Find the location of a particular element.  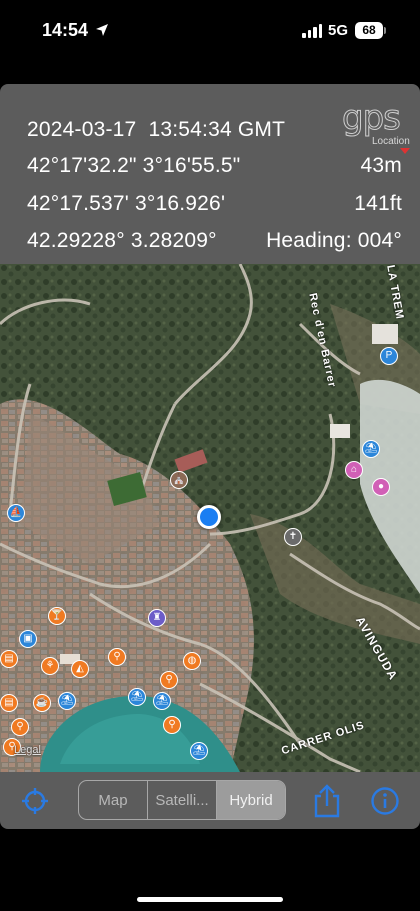

battery-icon: 68 is located at coordinates (369, 30).